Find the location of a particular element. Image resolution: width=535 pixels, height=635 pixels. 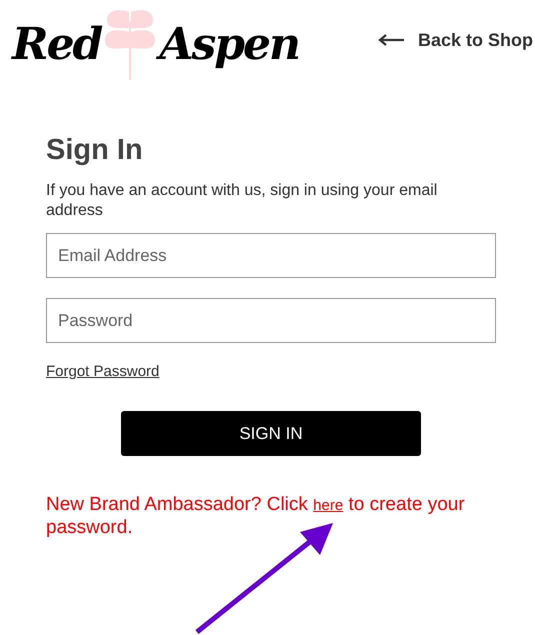

password-field: Password is located at coordinates (271, 320).